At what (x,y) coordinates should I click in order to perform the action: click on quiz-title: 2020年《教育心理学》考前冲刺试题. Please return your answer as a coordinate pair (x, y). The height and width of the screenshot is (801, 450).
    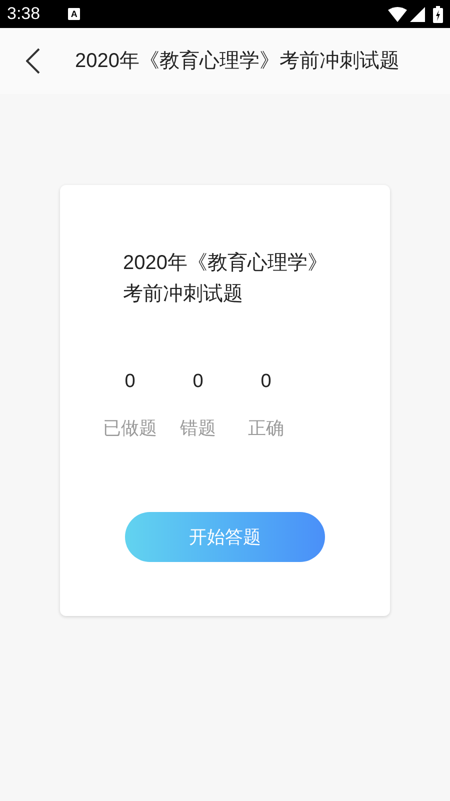
    Looking at the image, I should click on (225, 279).